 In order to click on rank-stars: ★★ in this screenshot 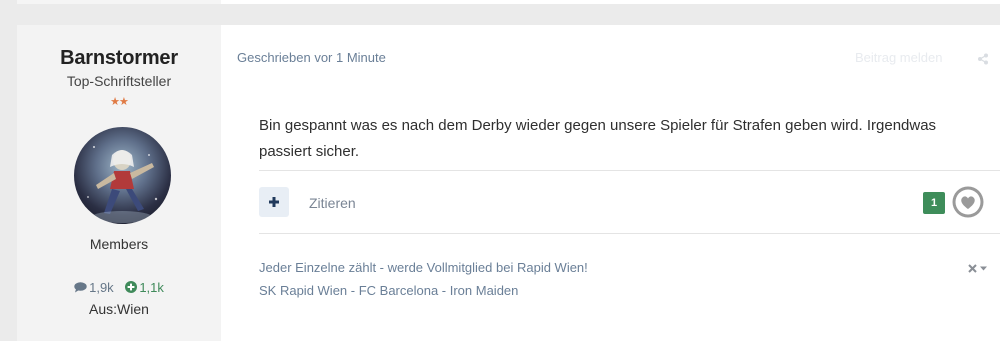, I will do `click(119, 102)`.